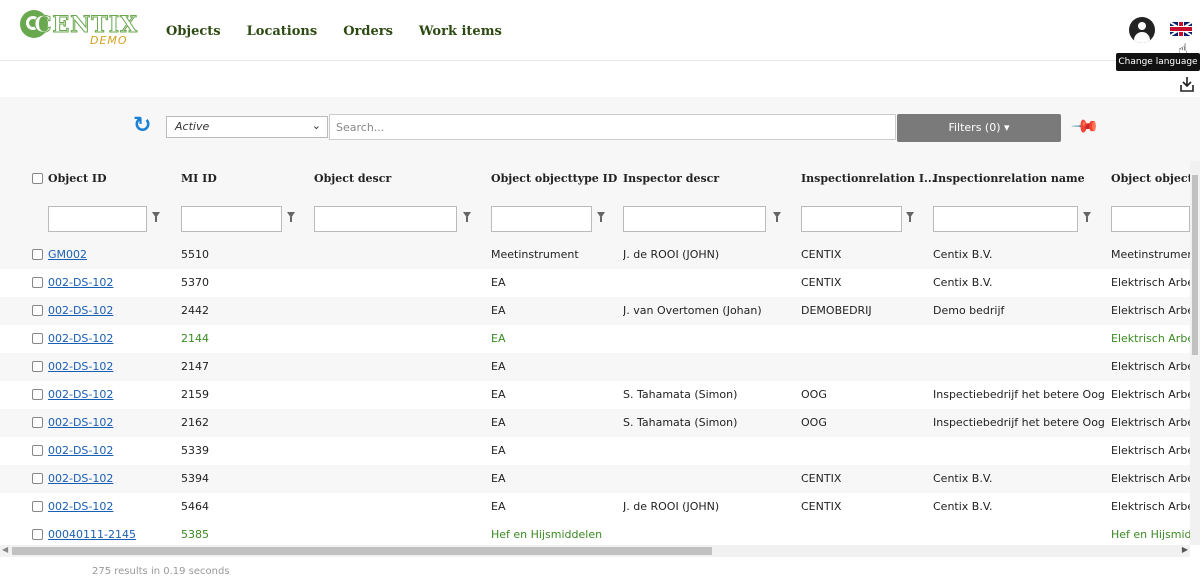 The width and height of the screenshot is (1200, 577). I want to click on column-header-objecttype: Object objectty, so click(1155, 178).